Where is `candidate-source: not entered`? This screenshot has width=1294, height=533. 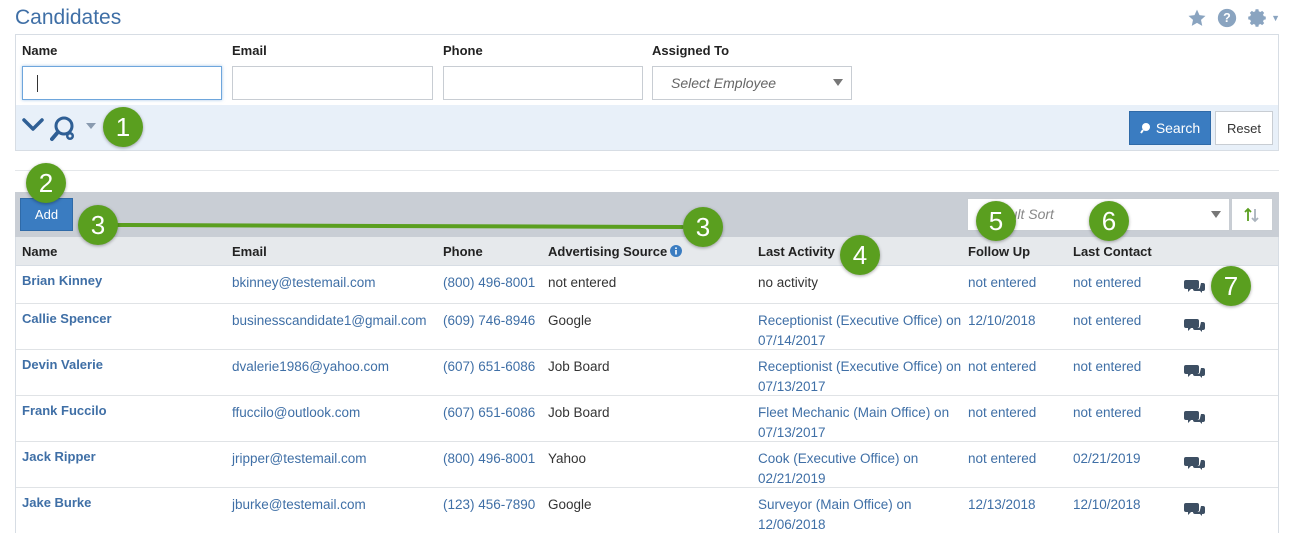 candidate-source: not entered is located at coordinates (582, 282).